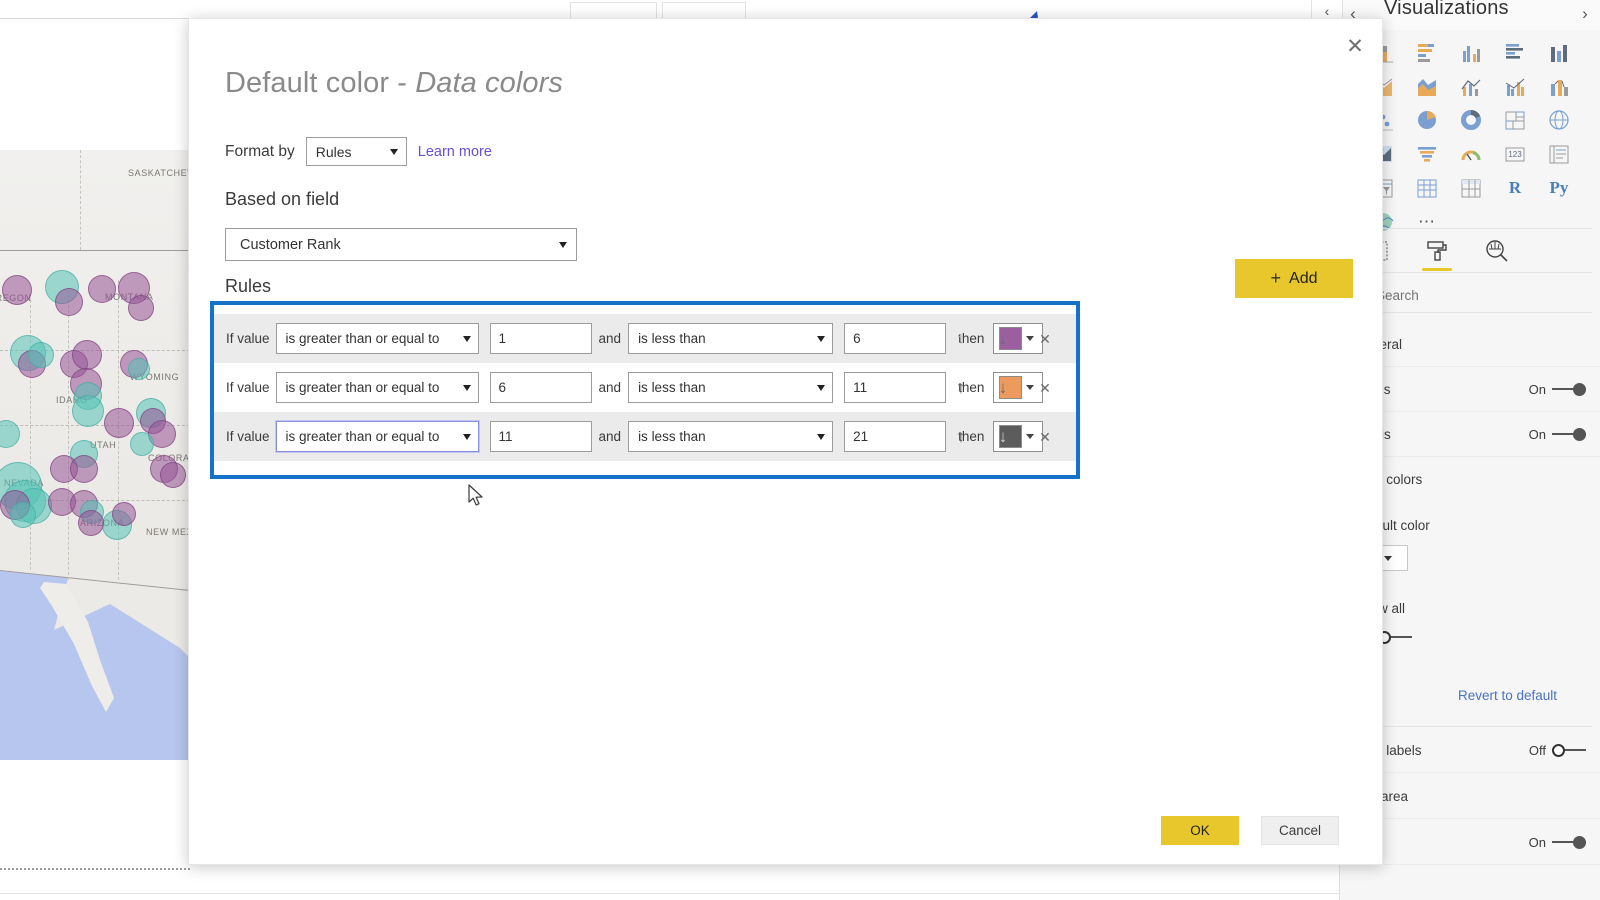 The image size is (1600, 900). Describe the element at coordinates (1585, 14) in the screenshot. I see `chevron-right-icon: ›` at that location.